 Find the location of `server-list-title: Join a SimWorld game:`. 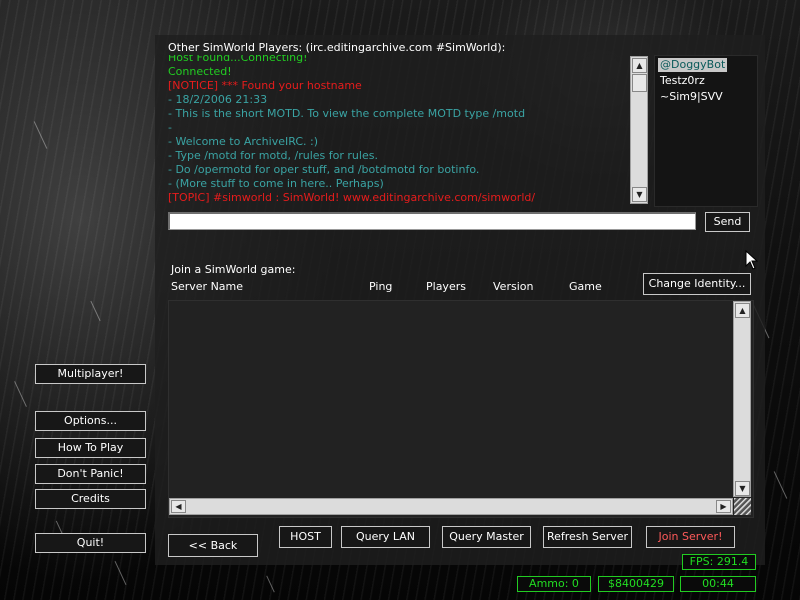

server-list-title: Join a SimWorld game: is located at coordinates (233, 269).